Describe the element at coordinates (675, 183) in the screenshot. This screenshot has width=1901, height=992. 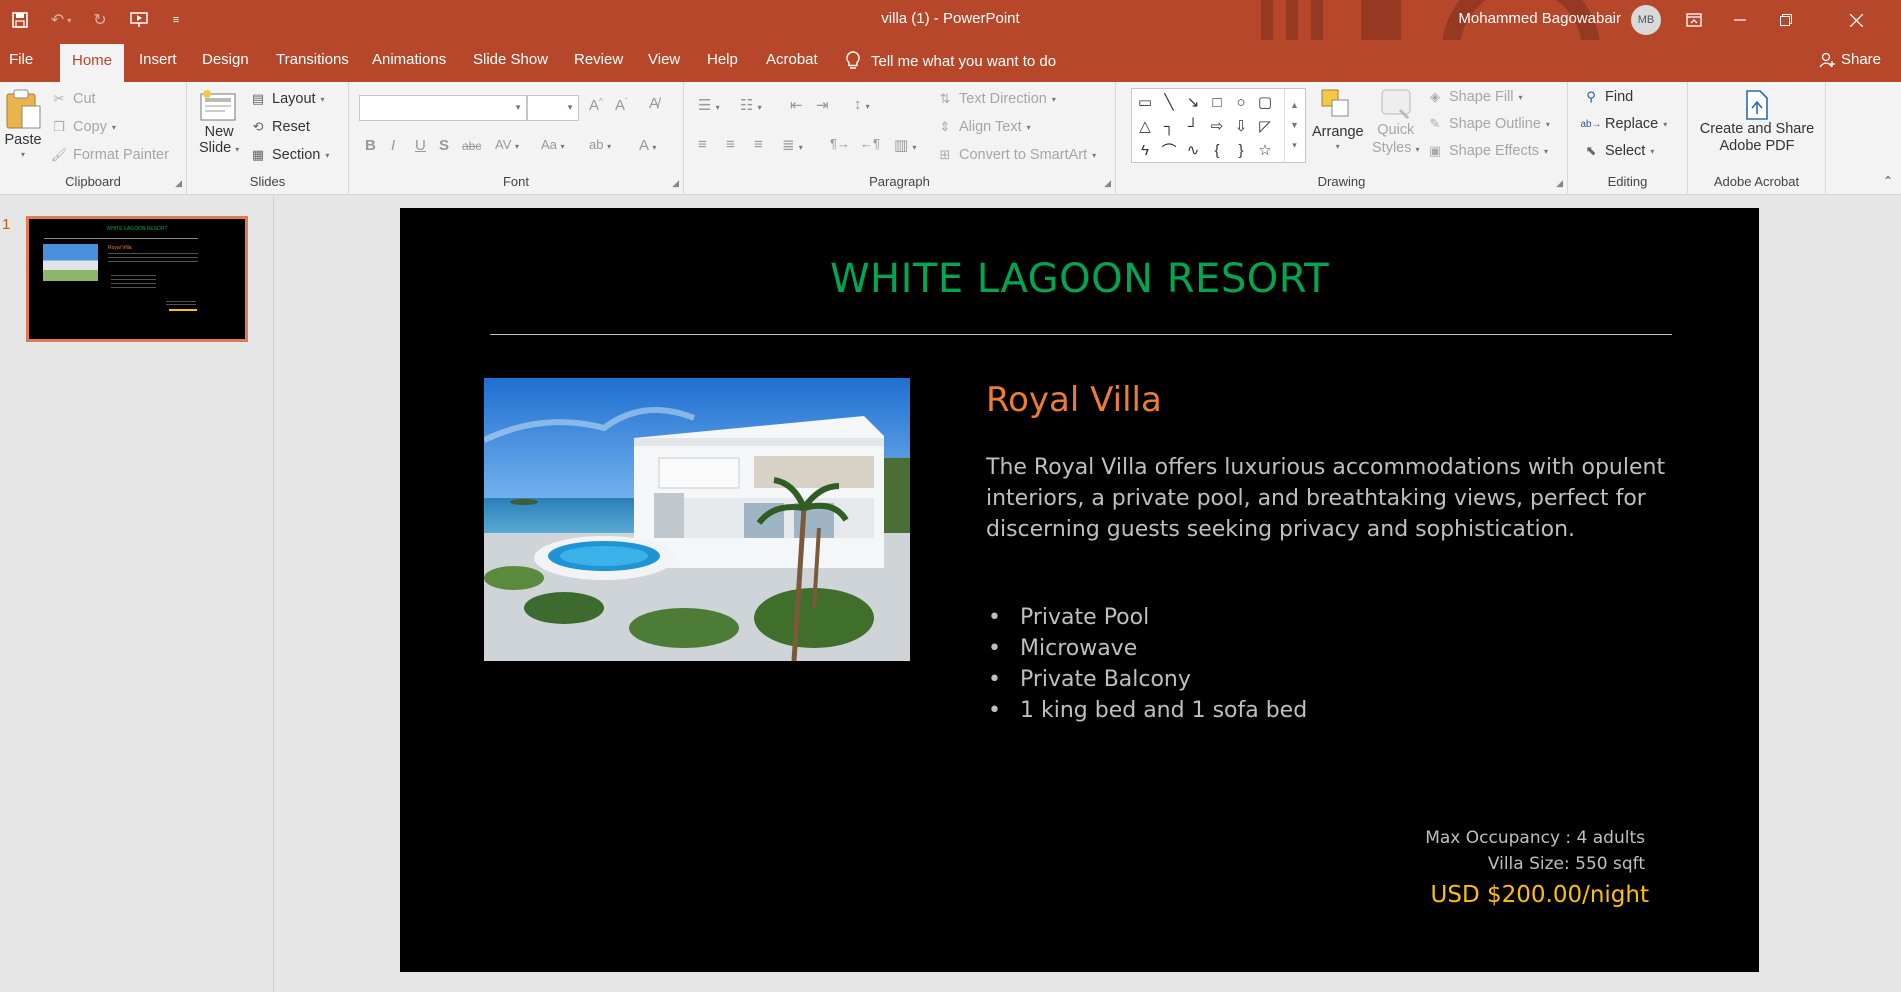
I see `font-launcher-icon: ◢` at that location.